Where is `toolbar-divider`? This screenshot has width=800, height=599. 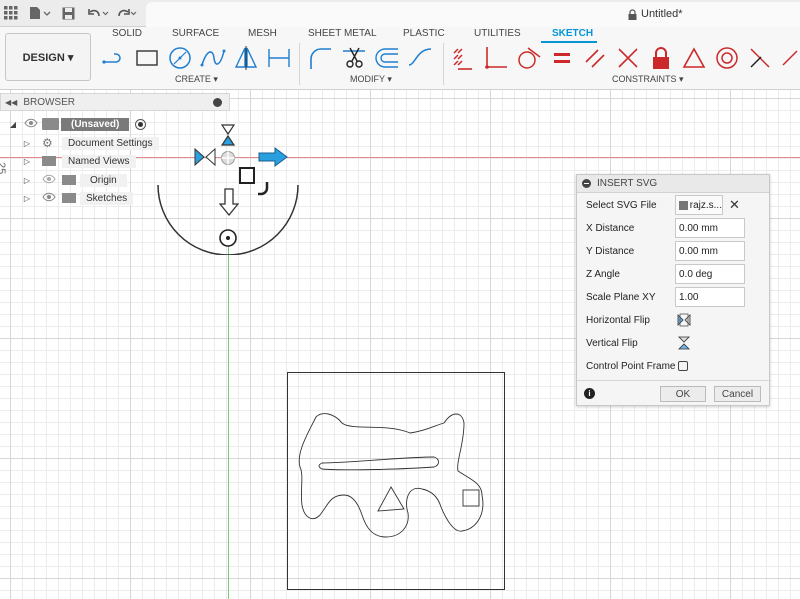 toolbar-divider is located at coordinates (299, 64).